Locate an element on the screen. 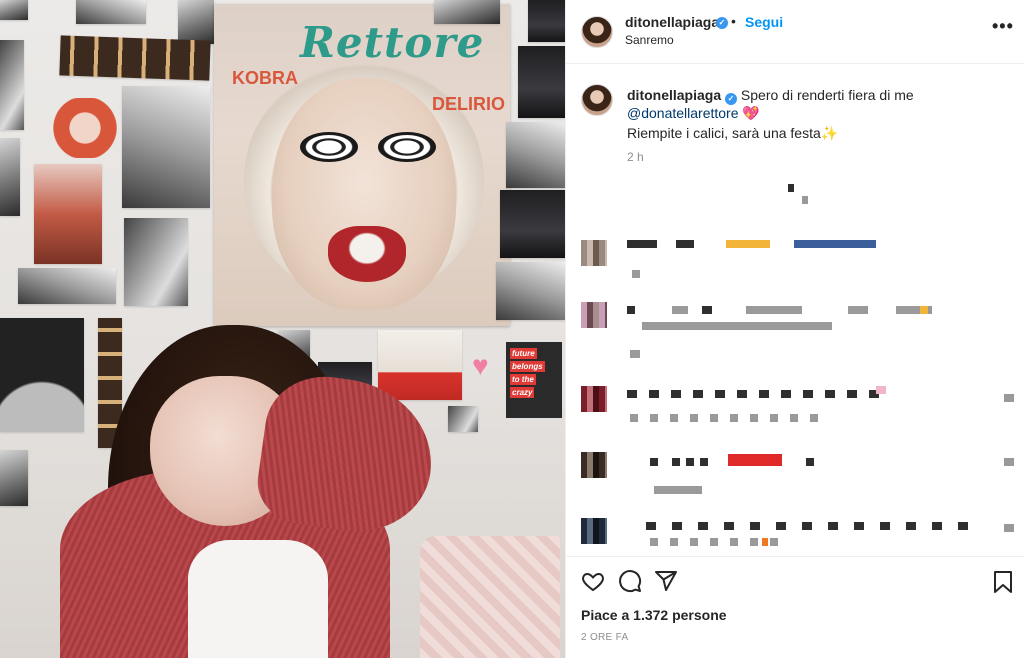 This screenshot has width=1024, height=658. poster-left-text: KOBRA is located at coordinates (265, 78).